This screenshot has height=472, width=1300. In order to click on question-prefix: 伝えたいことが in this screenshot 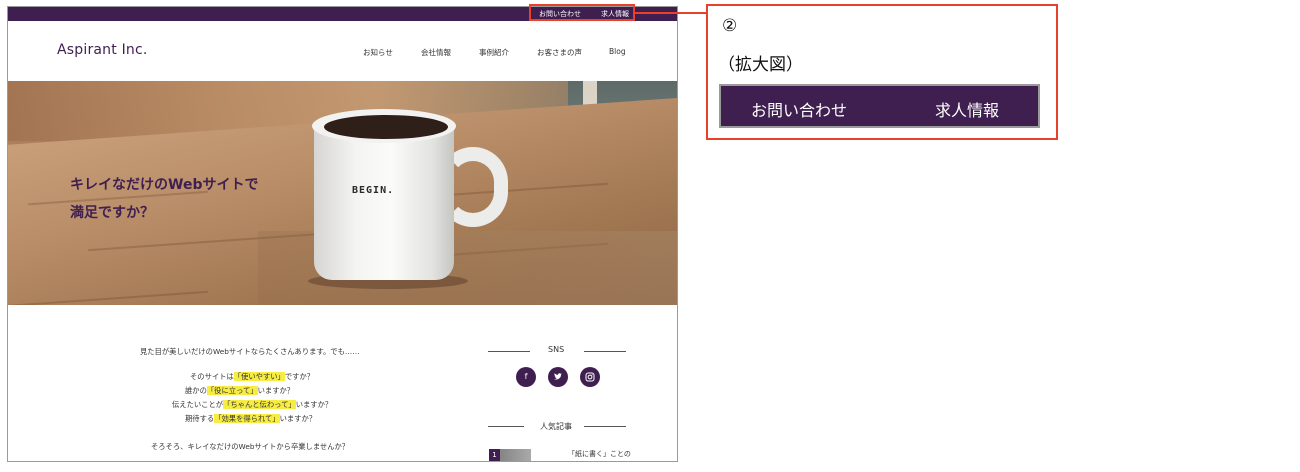, I will do `click(198, 404)`.